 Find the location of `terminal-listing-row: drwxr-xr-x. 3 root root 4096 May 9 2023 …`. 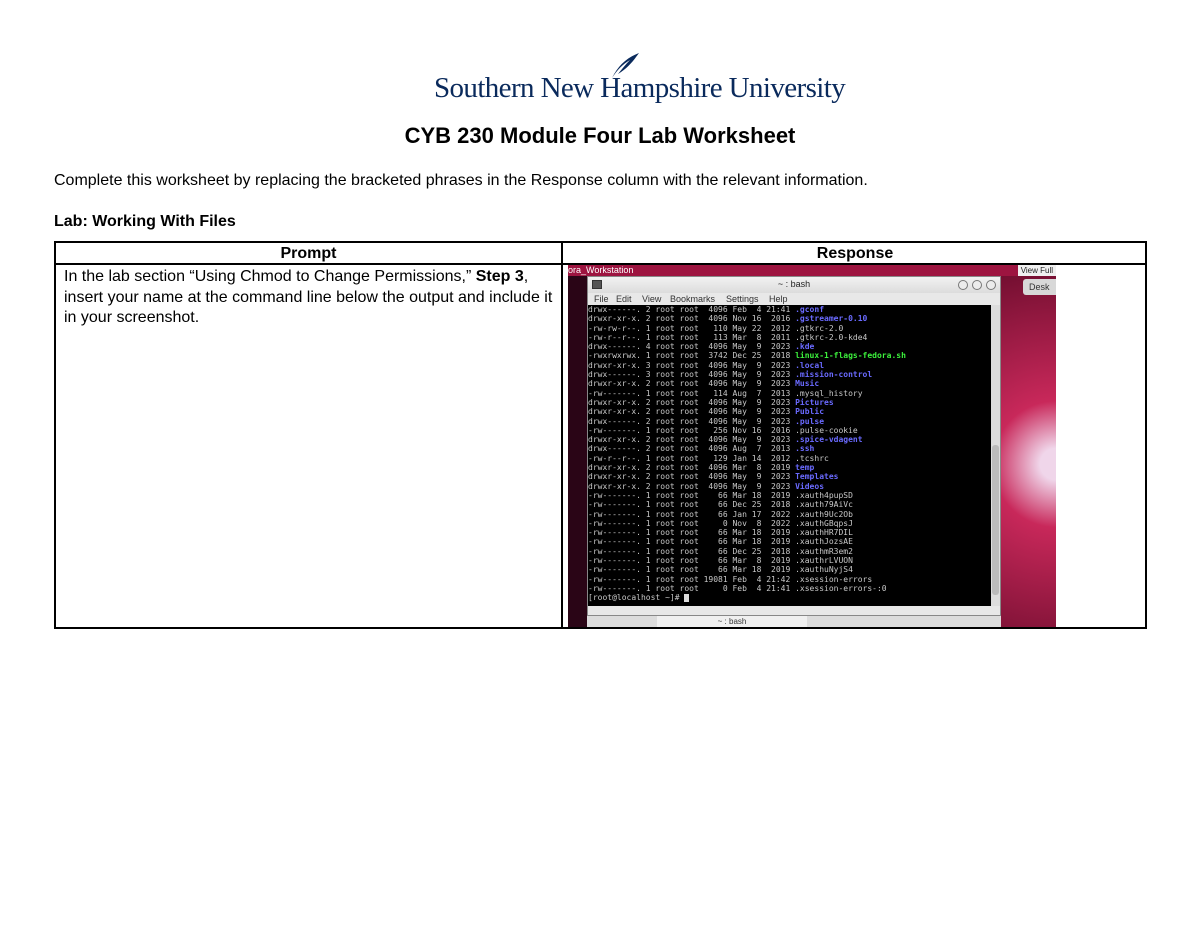

terminal-listing-row: drwxr-xr-x. 3 root root 4096 May 9 2023 … is located at coordinates (789, 365).